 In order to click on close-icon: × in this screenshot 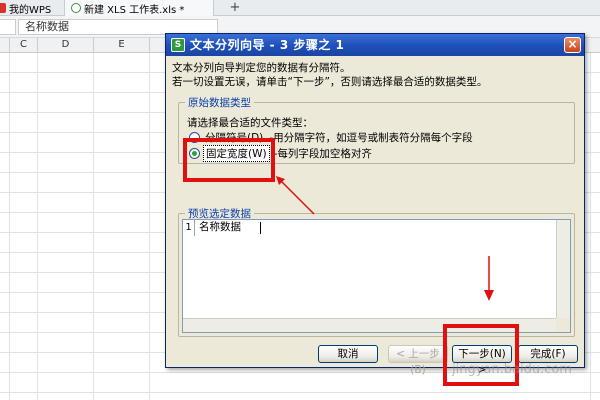, I will do `click(572, 44)`.